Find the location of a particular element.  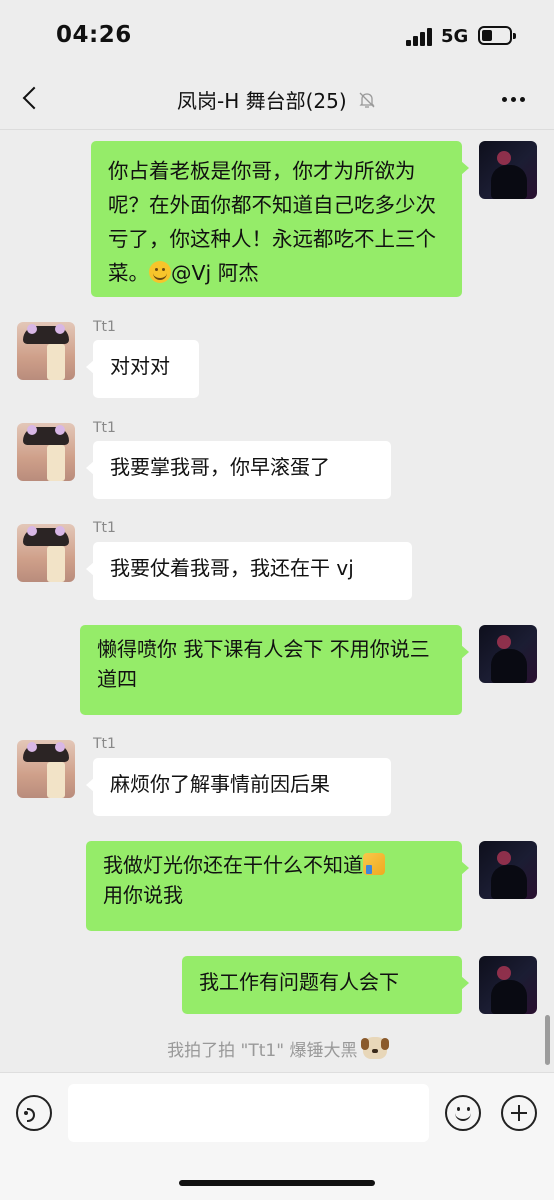

thumbs-up-emoji-icon is located at coordinates (374, 864).